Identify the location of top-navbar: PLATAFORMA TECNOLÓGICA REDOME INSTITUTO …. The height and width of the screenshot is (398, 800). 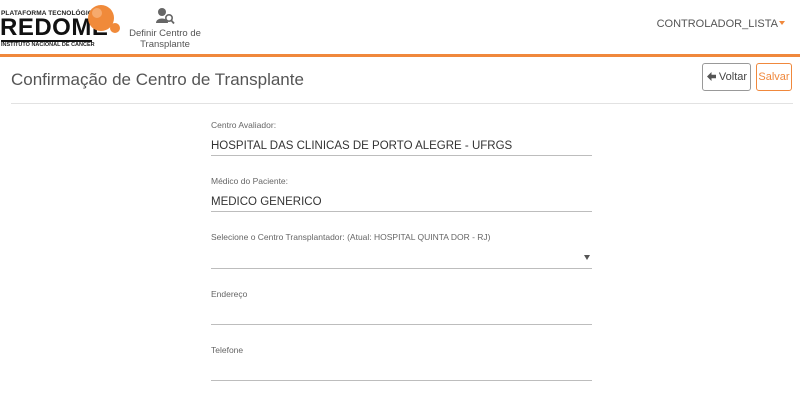
(400, 28).